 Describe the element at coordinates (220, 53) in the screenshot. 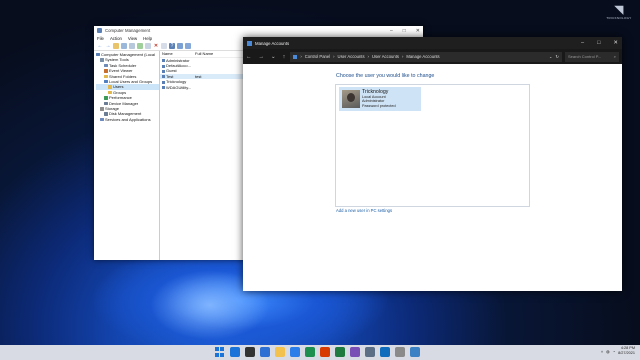

I see `column-full-name: Full Name` at that location.